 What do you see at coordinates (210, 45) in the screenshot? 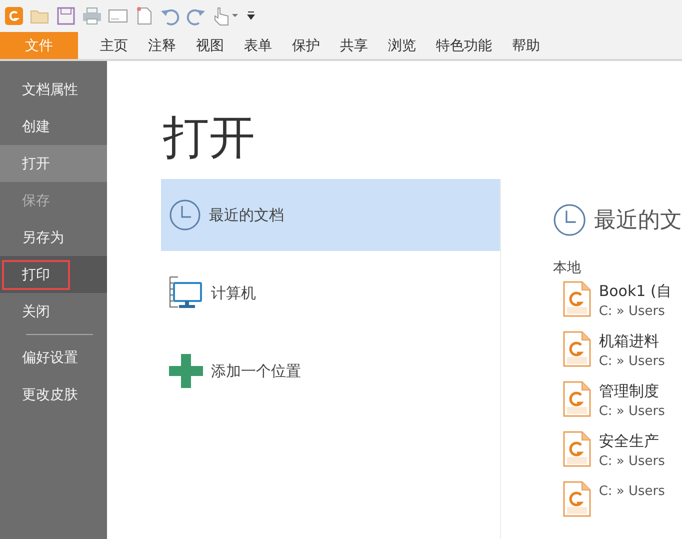
I see `menu-tab: 视图` at bounding box center [210, 45].